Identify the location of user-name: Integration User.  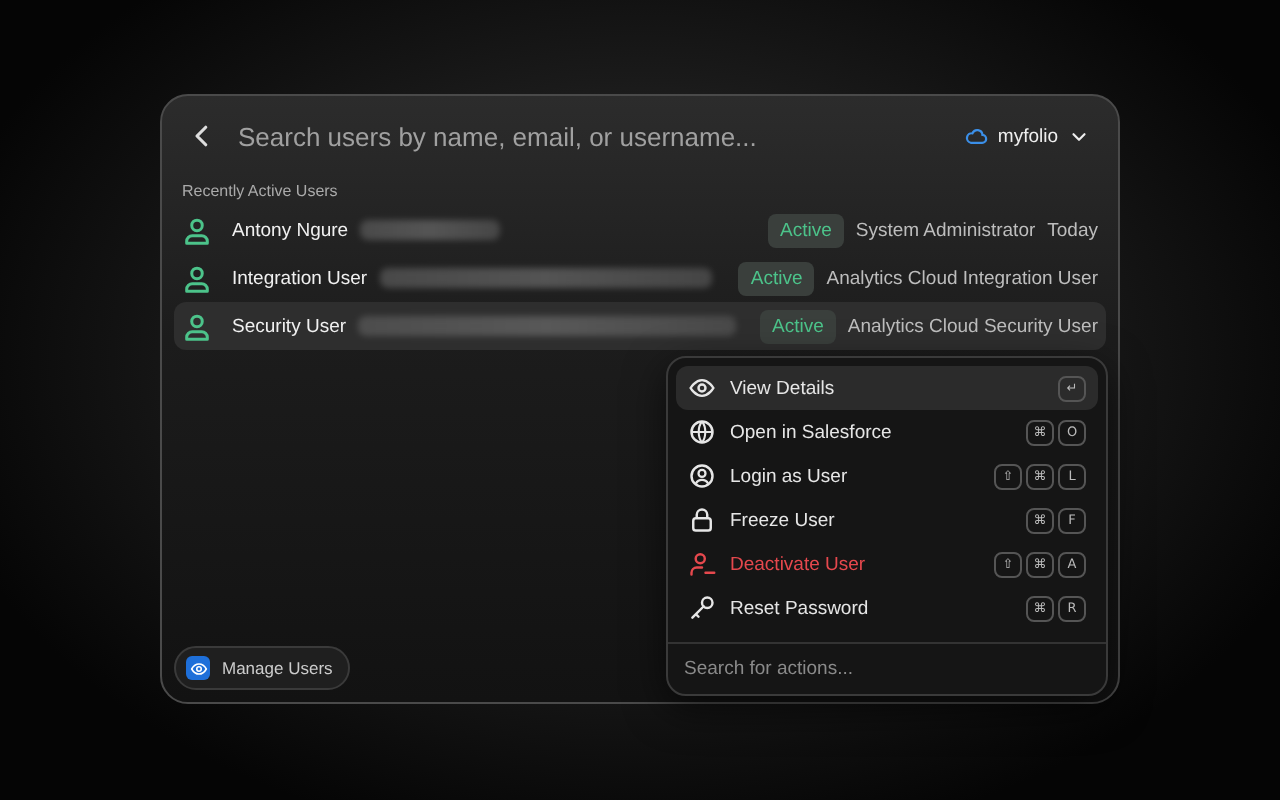
(300, 278).